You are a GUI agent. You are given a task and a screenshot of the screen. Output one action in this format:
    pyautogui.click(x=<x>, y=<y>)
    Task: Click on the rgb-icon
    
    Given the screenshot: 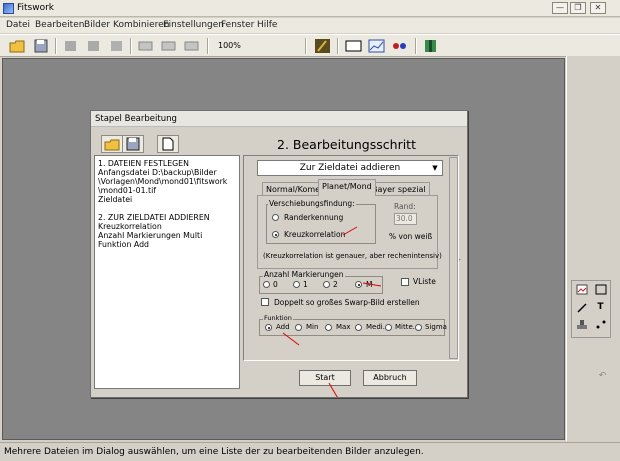 What is the action you would take?
    pyautogui.click(x=168, y=46)
    